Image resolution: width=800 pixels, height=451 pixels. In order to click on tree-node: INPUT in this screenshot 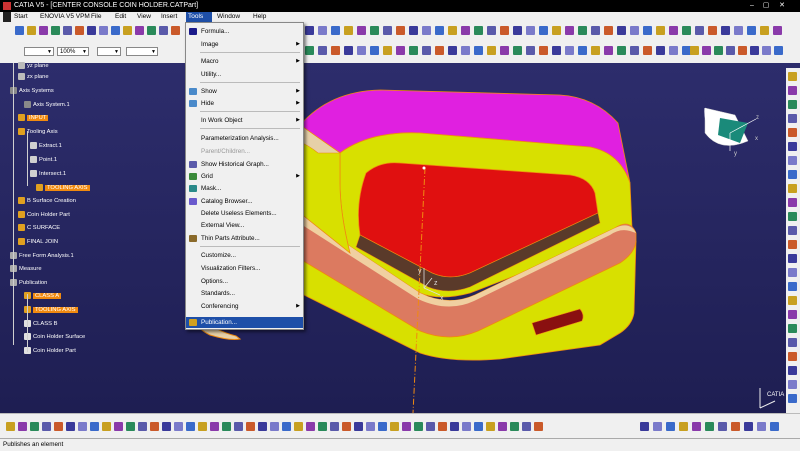, I will do `click(33, 118)`.